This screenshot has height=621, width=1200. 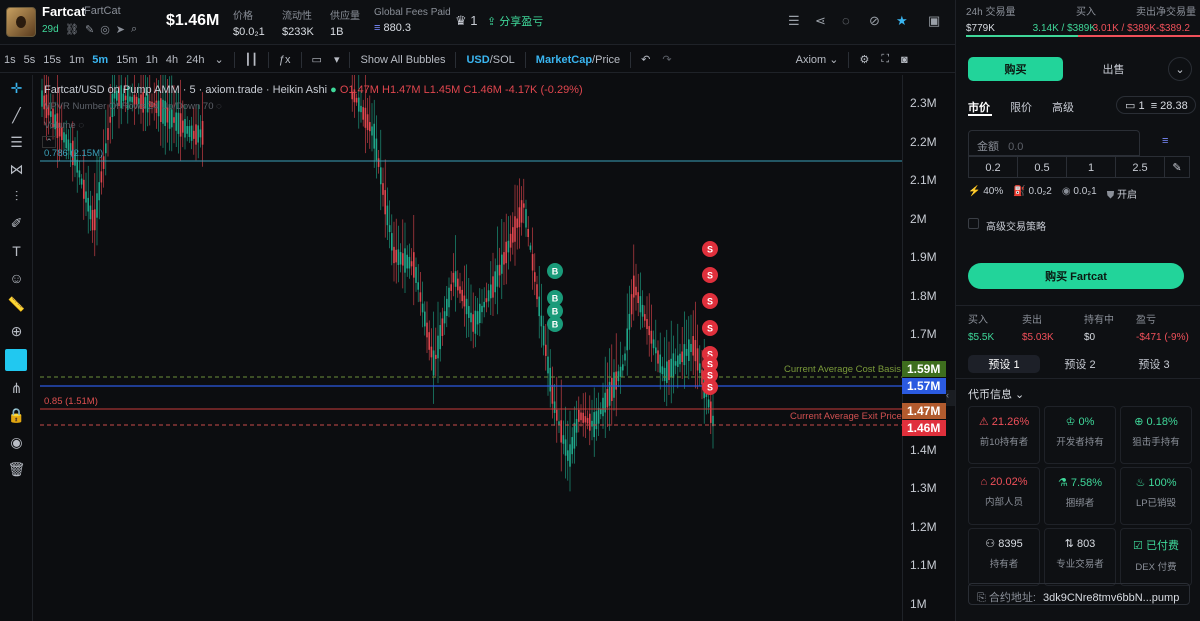 What do you see at coordinates (1080, 364) in the screenshot?
I see `preset-tab-2: 预设 2` at bounding box center [1080, 364].